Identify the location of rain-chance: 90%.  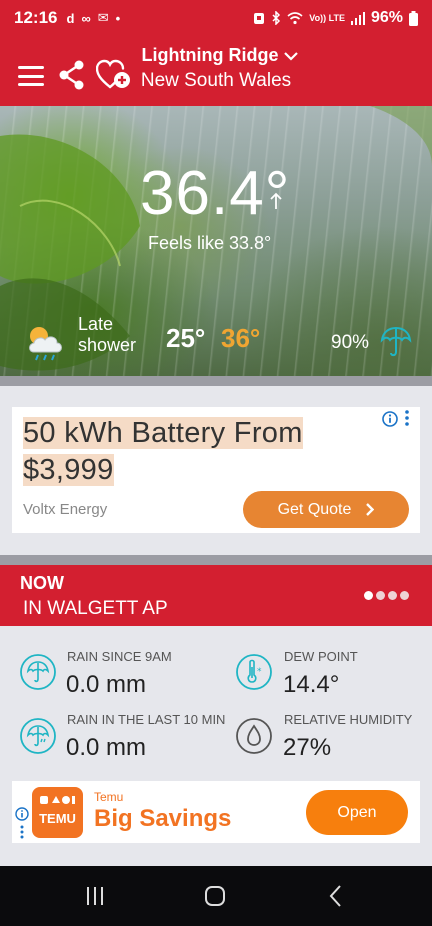
(350, 342).